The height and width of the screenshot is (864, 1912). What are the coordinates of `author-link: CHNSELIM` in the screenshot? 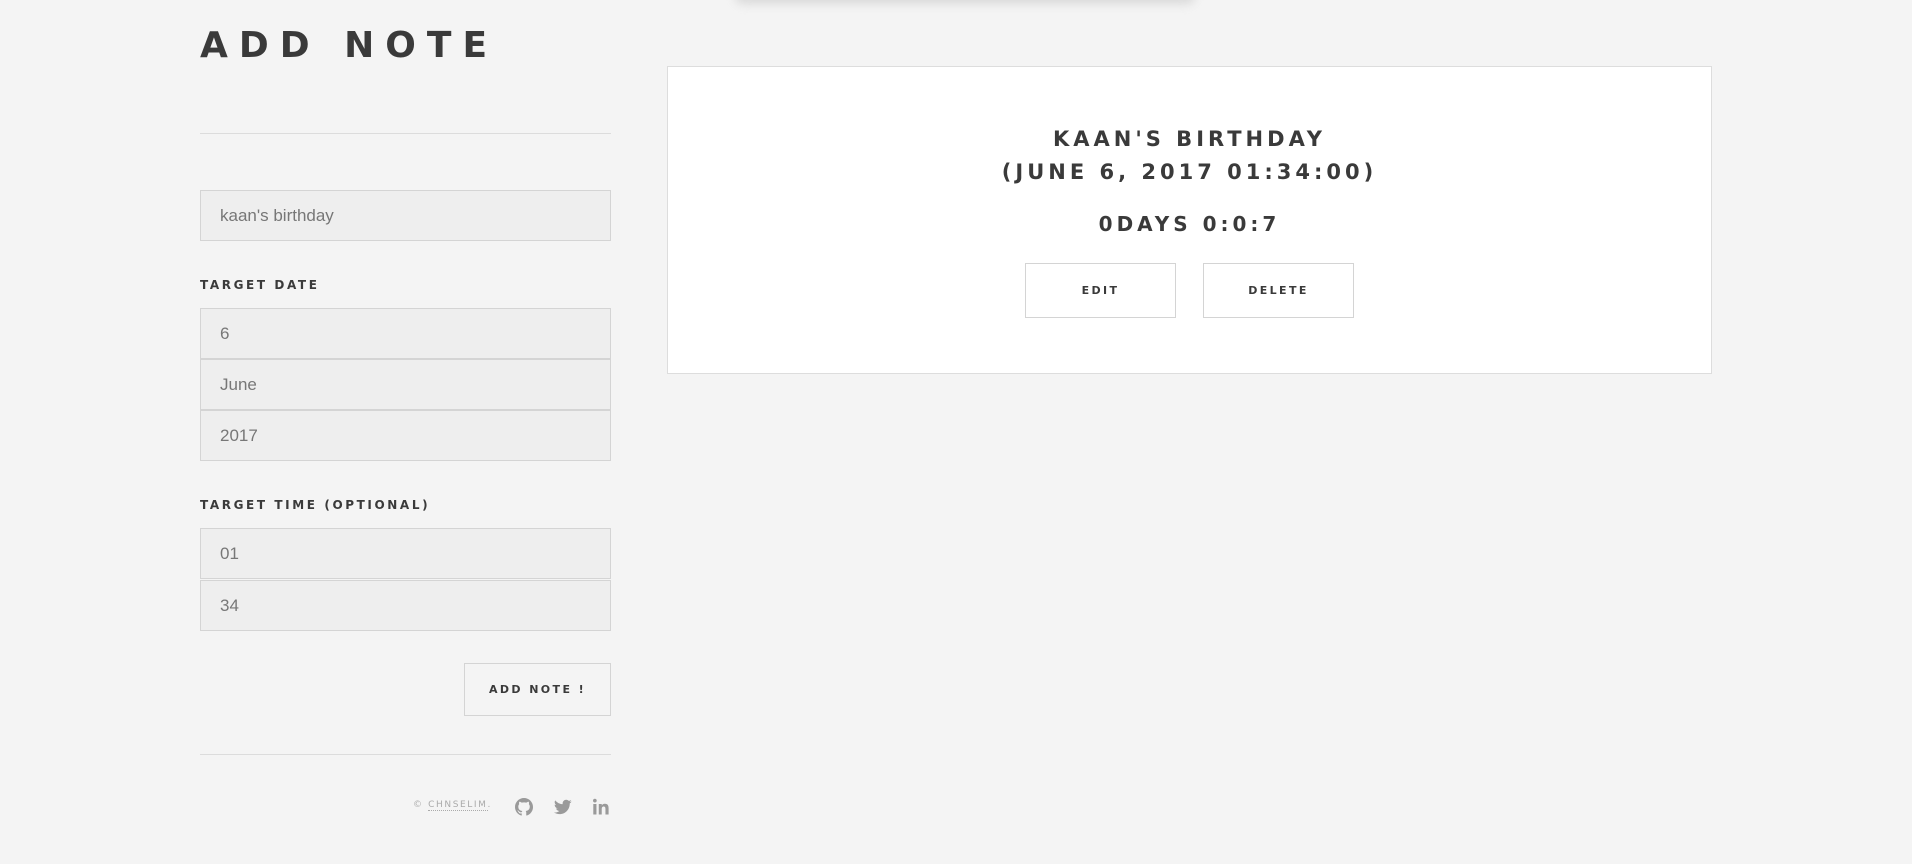 It's located at (458, 805).